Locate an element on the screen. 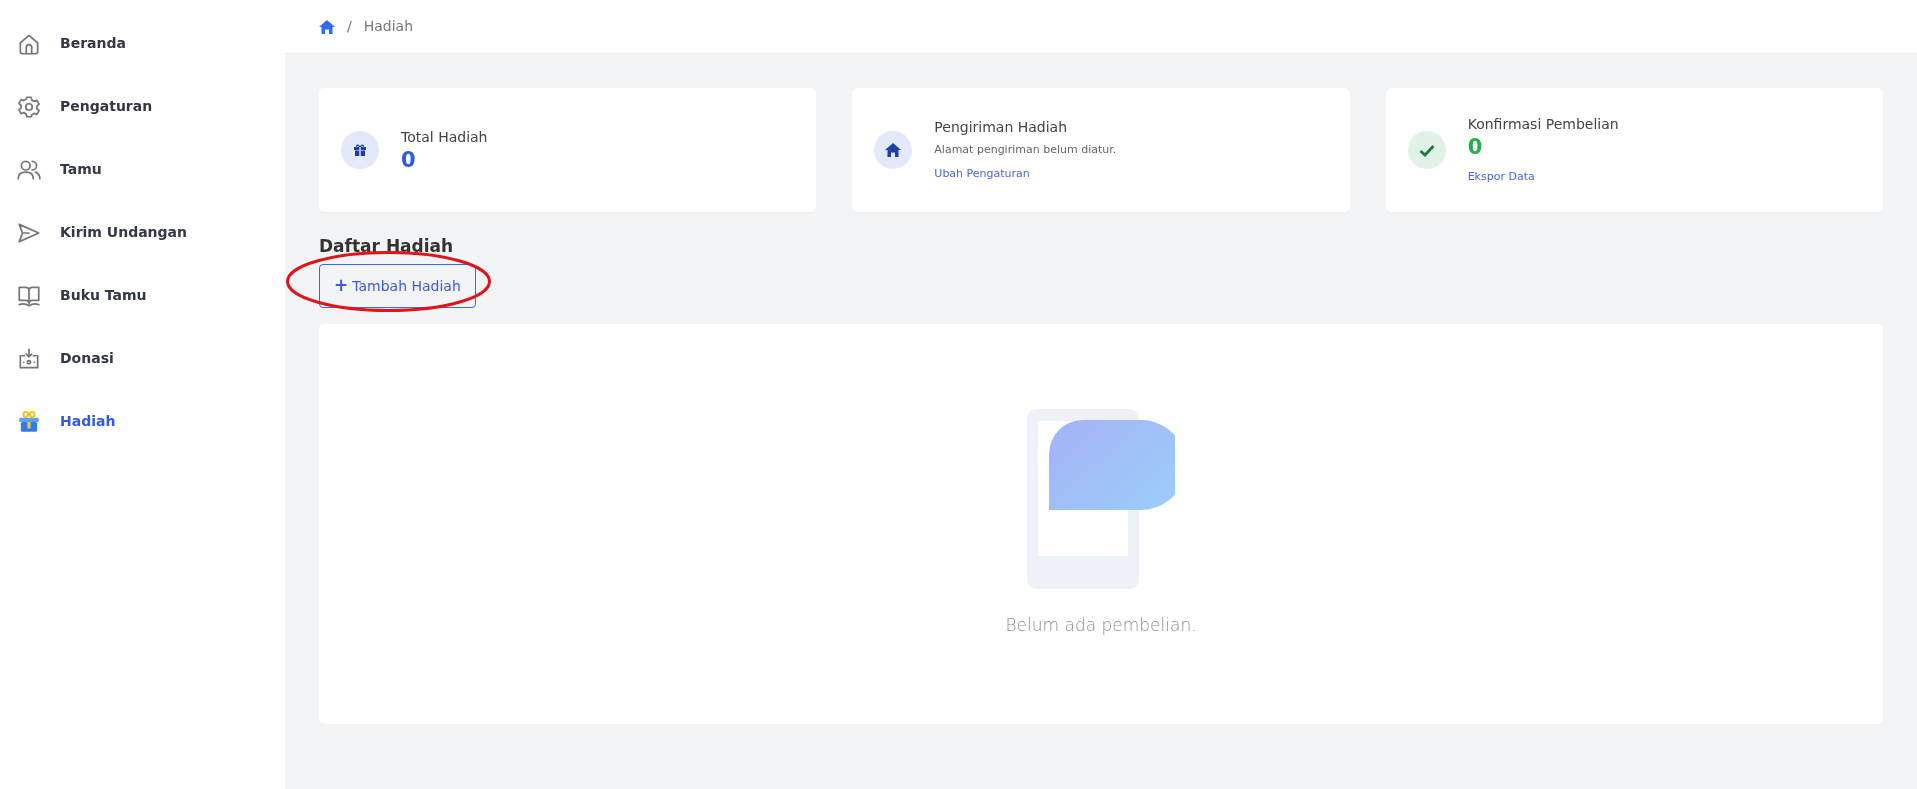 This screenshot has height=789, width=1917. sidebar-item: Beranda is located at coordinates (142, 43).